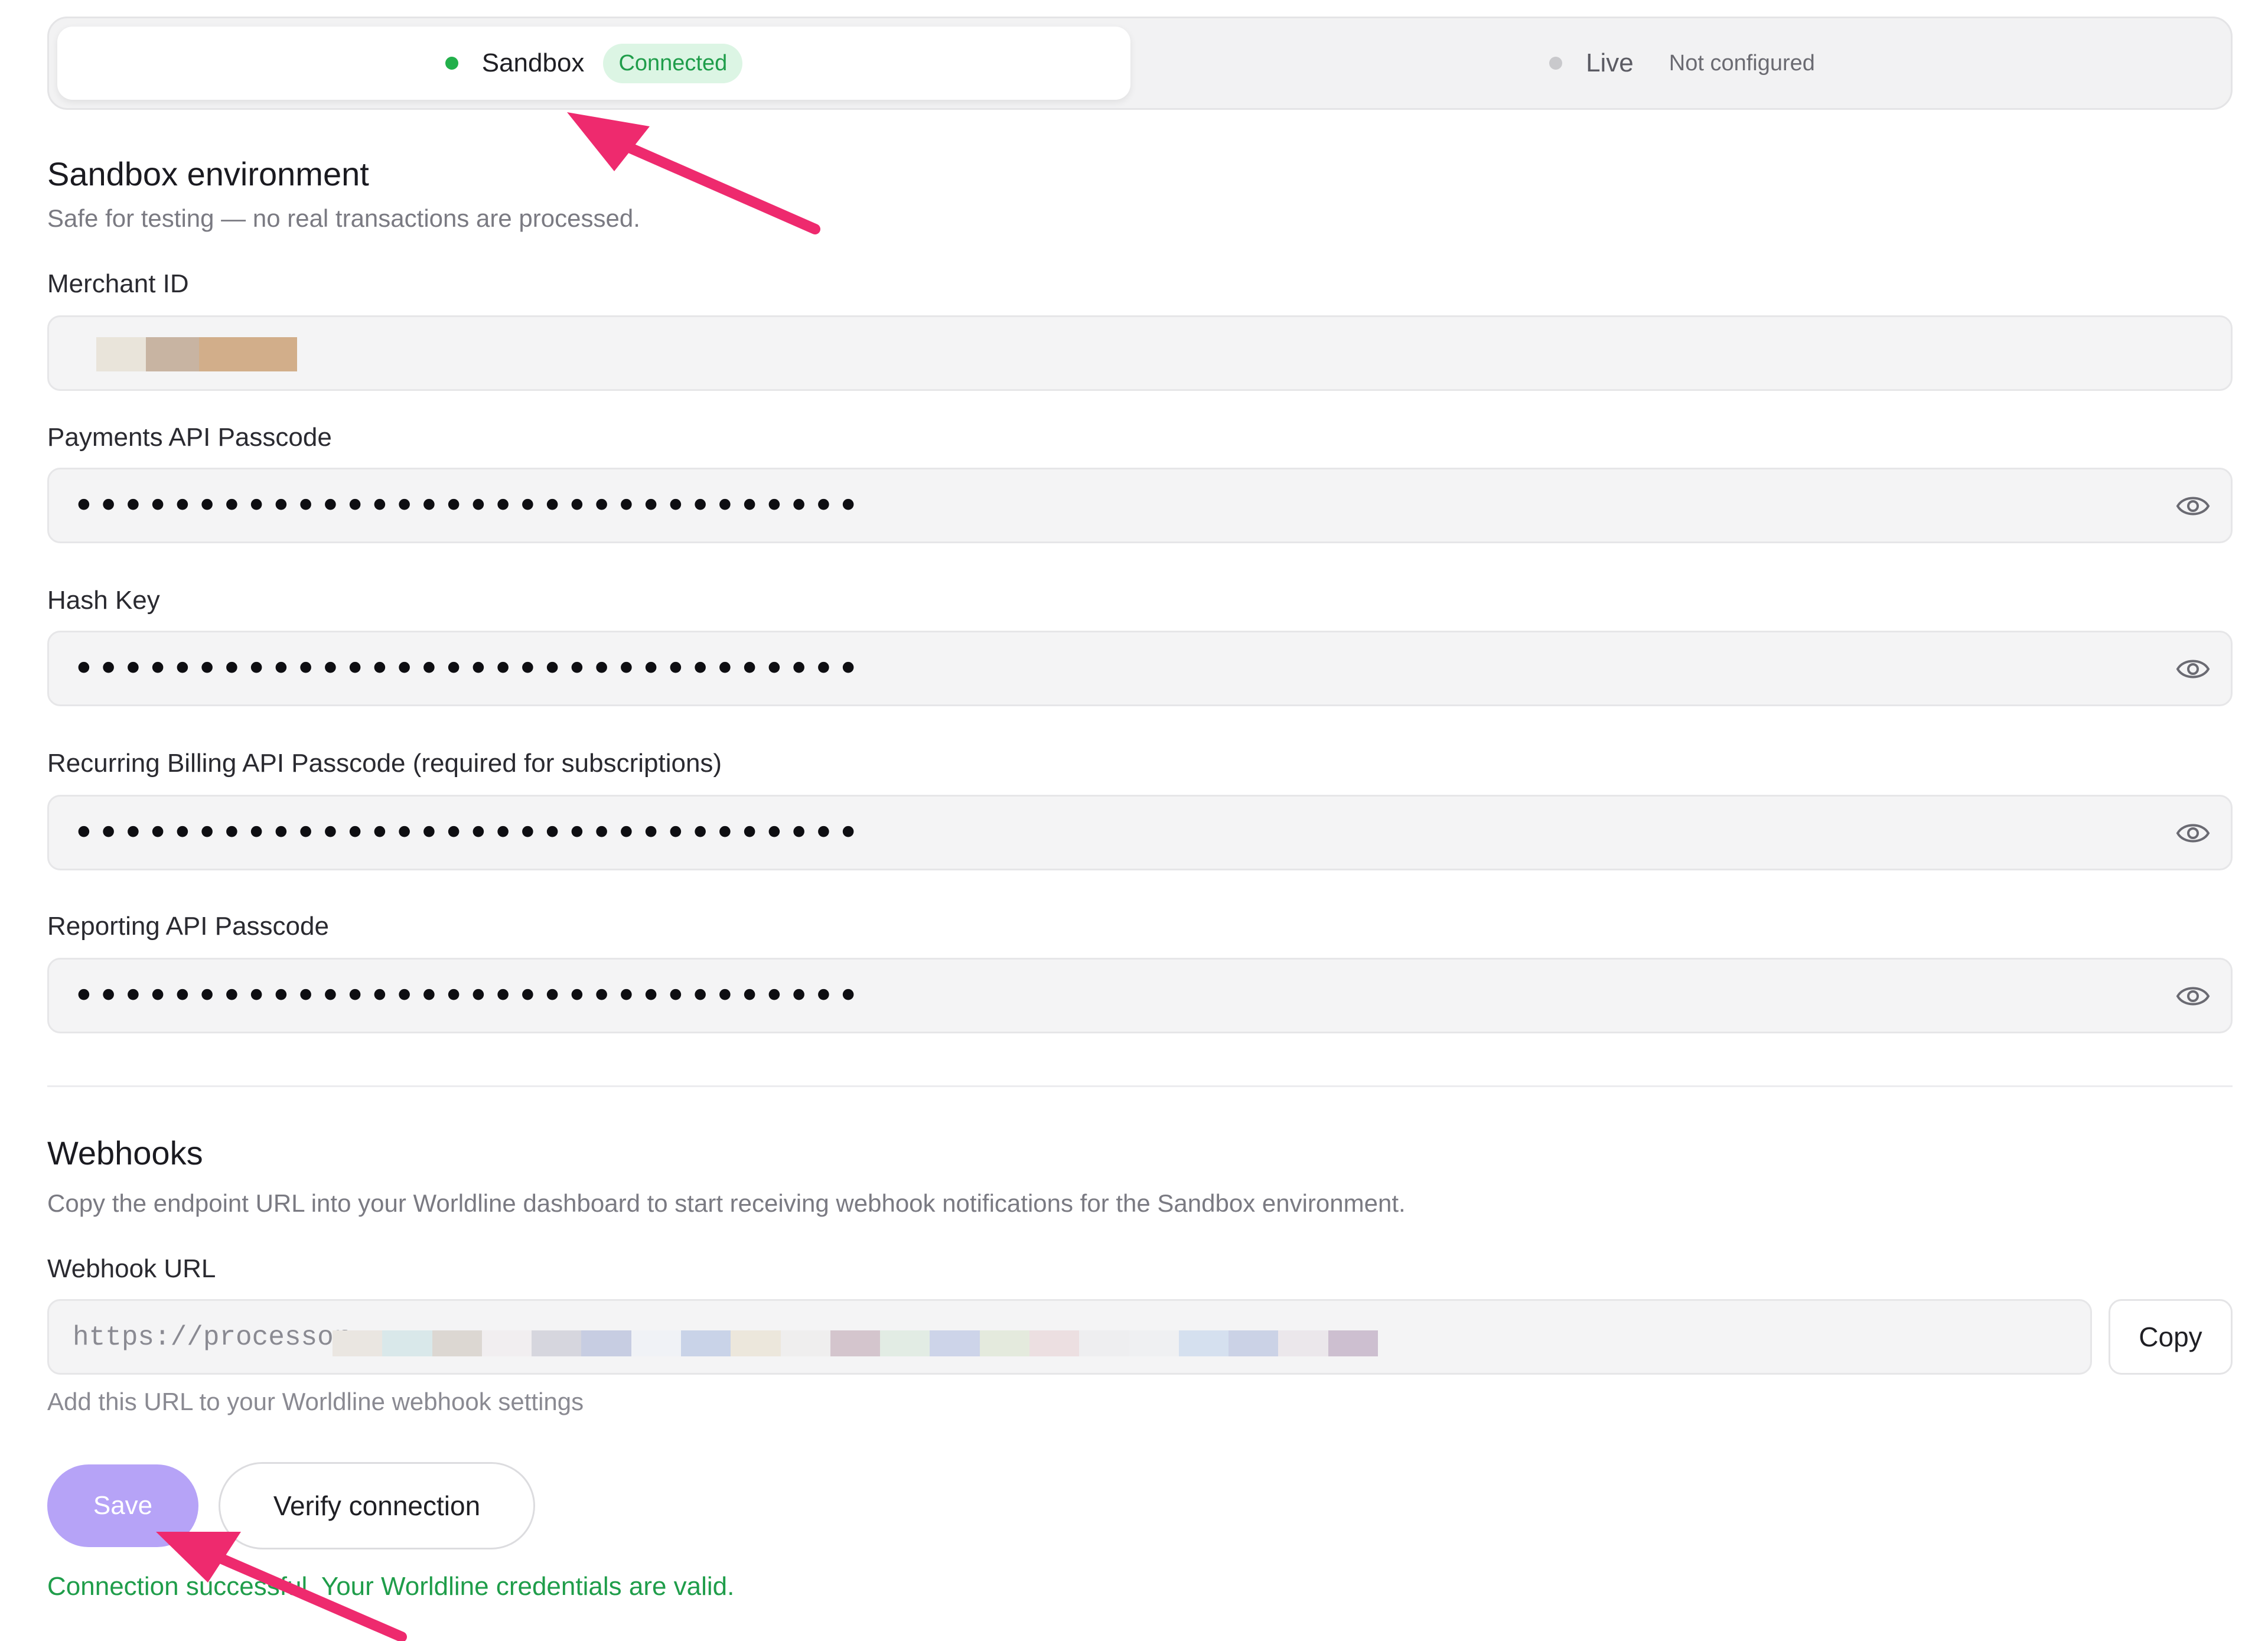  What do you see at coordinates (118, 283) in the screenshot?
I see `merchant-id-label: Merchant ID` at bounding box center [118, 283].